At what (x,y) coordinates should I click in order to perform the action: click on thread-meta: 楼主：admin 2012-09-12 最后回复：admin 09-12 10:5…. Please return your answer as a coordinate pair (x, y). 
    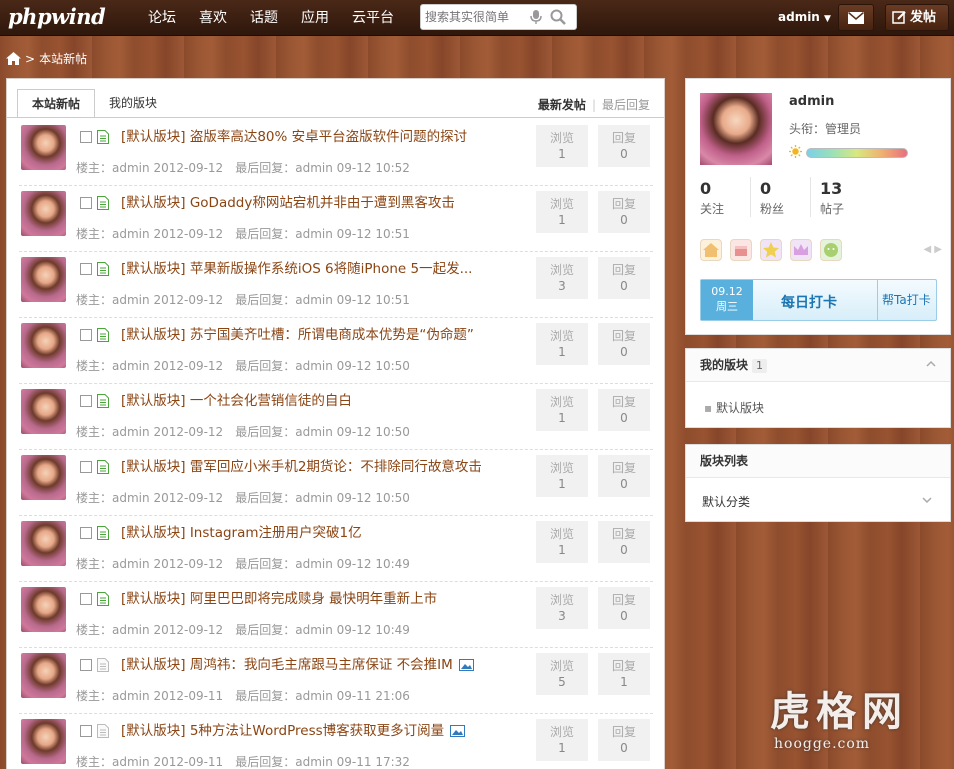
    Looking at the image, I should click on (243, 431).